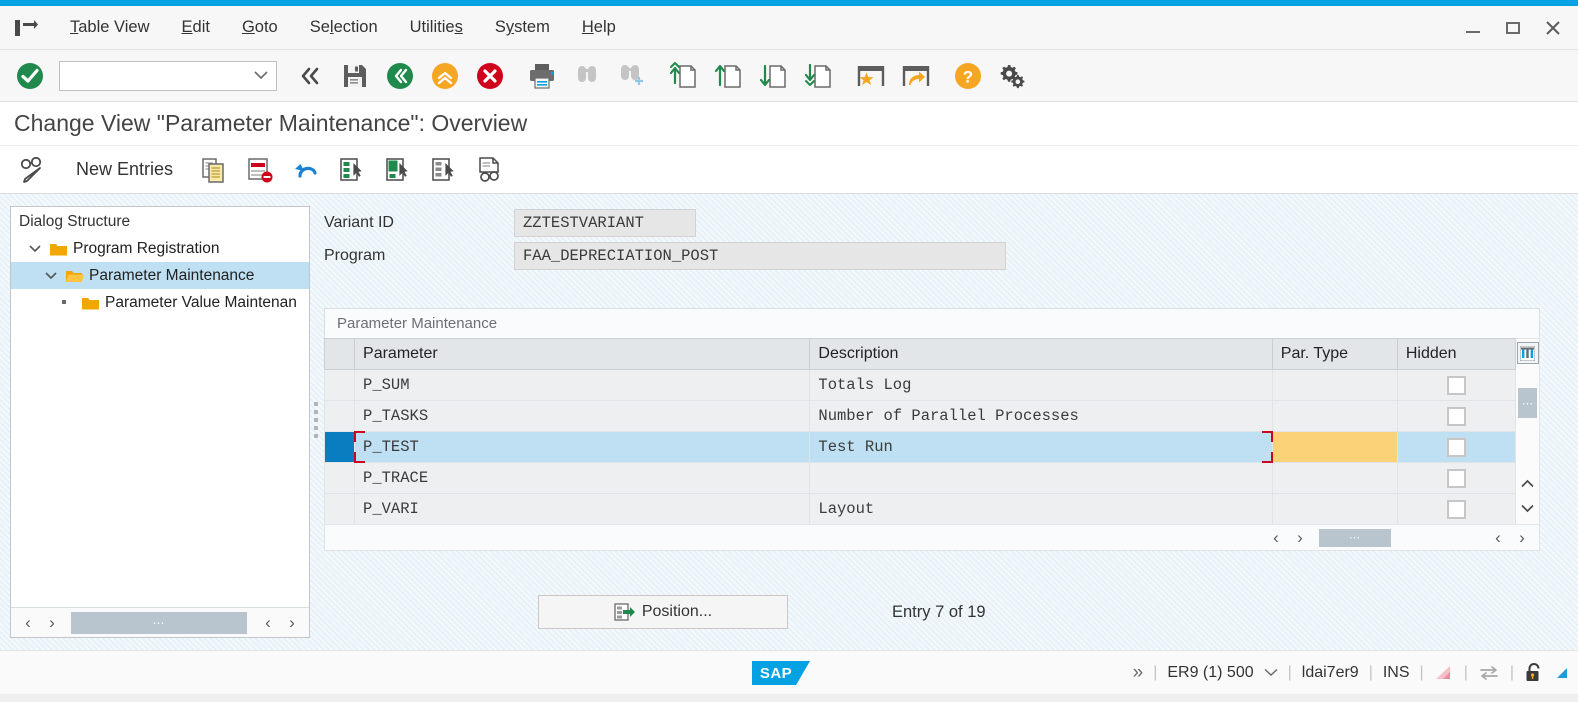 The height and width of the screenshot is (702, 1578). What do you see at coordinates (490, 170) in the screenshot?
I see `details-icon` at bounding box center [490, 170].